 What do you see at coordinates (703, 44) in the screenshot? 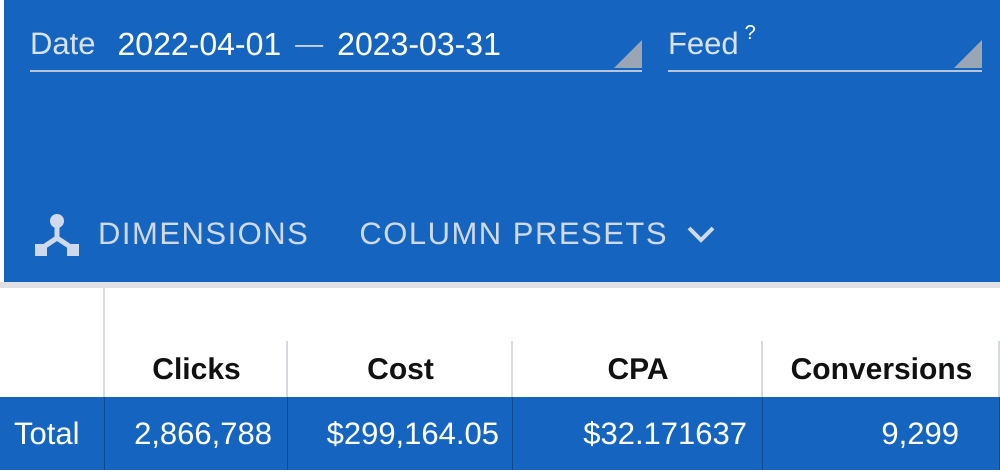
I see `field-label: Feed` at bounding box center [703, 44].